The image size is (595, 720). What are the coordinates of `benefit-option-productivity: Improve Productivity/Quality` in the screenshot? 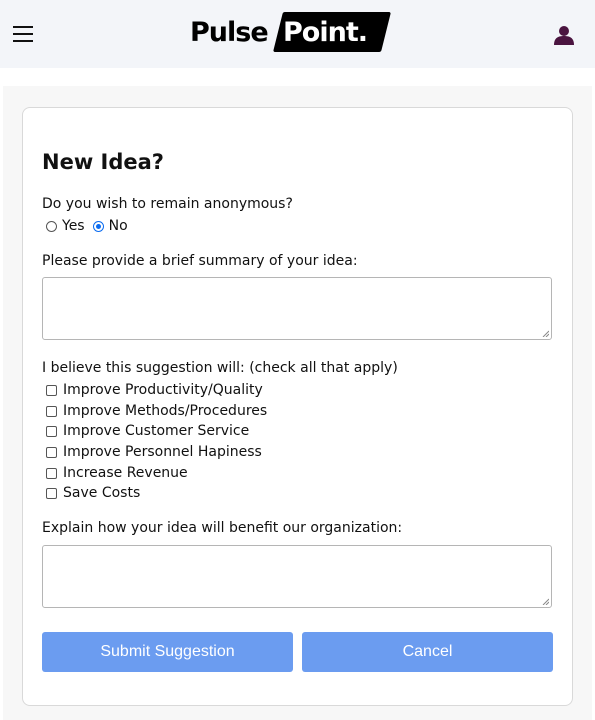 It's located at (154, 390).